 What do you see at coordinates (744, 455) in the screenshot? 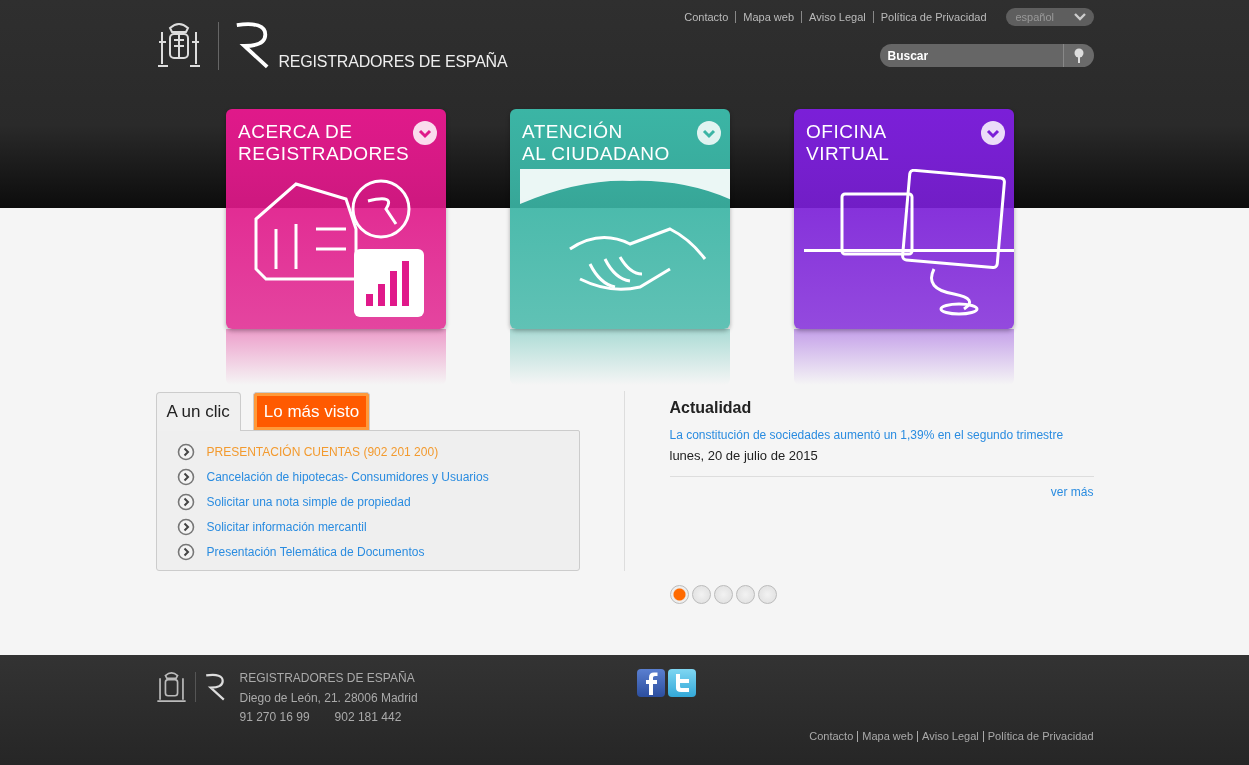
I see `news-date: lunes, 20 de julio de 2015` at bounding box center [744, 455].